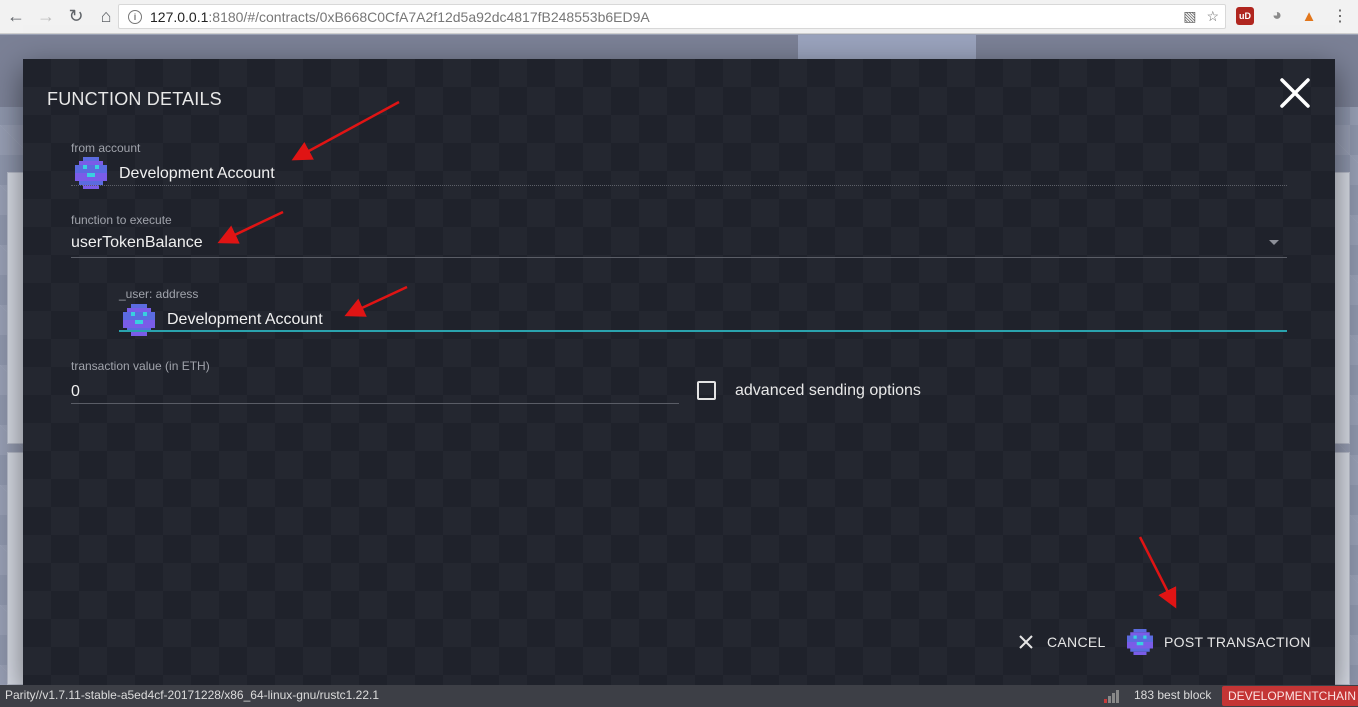 This screenshot has width=1358, height=707. What do you see at coordinates (121, 220) in the screenshot?
I see `function-label: function to execute` at bounding box center [121, 220].